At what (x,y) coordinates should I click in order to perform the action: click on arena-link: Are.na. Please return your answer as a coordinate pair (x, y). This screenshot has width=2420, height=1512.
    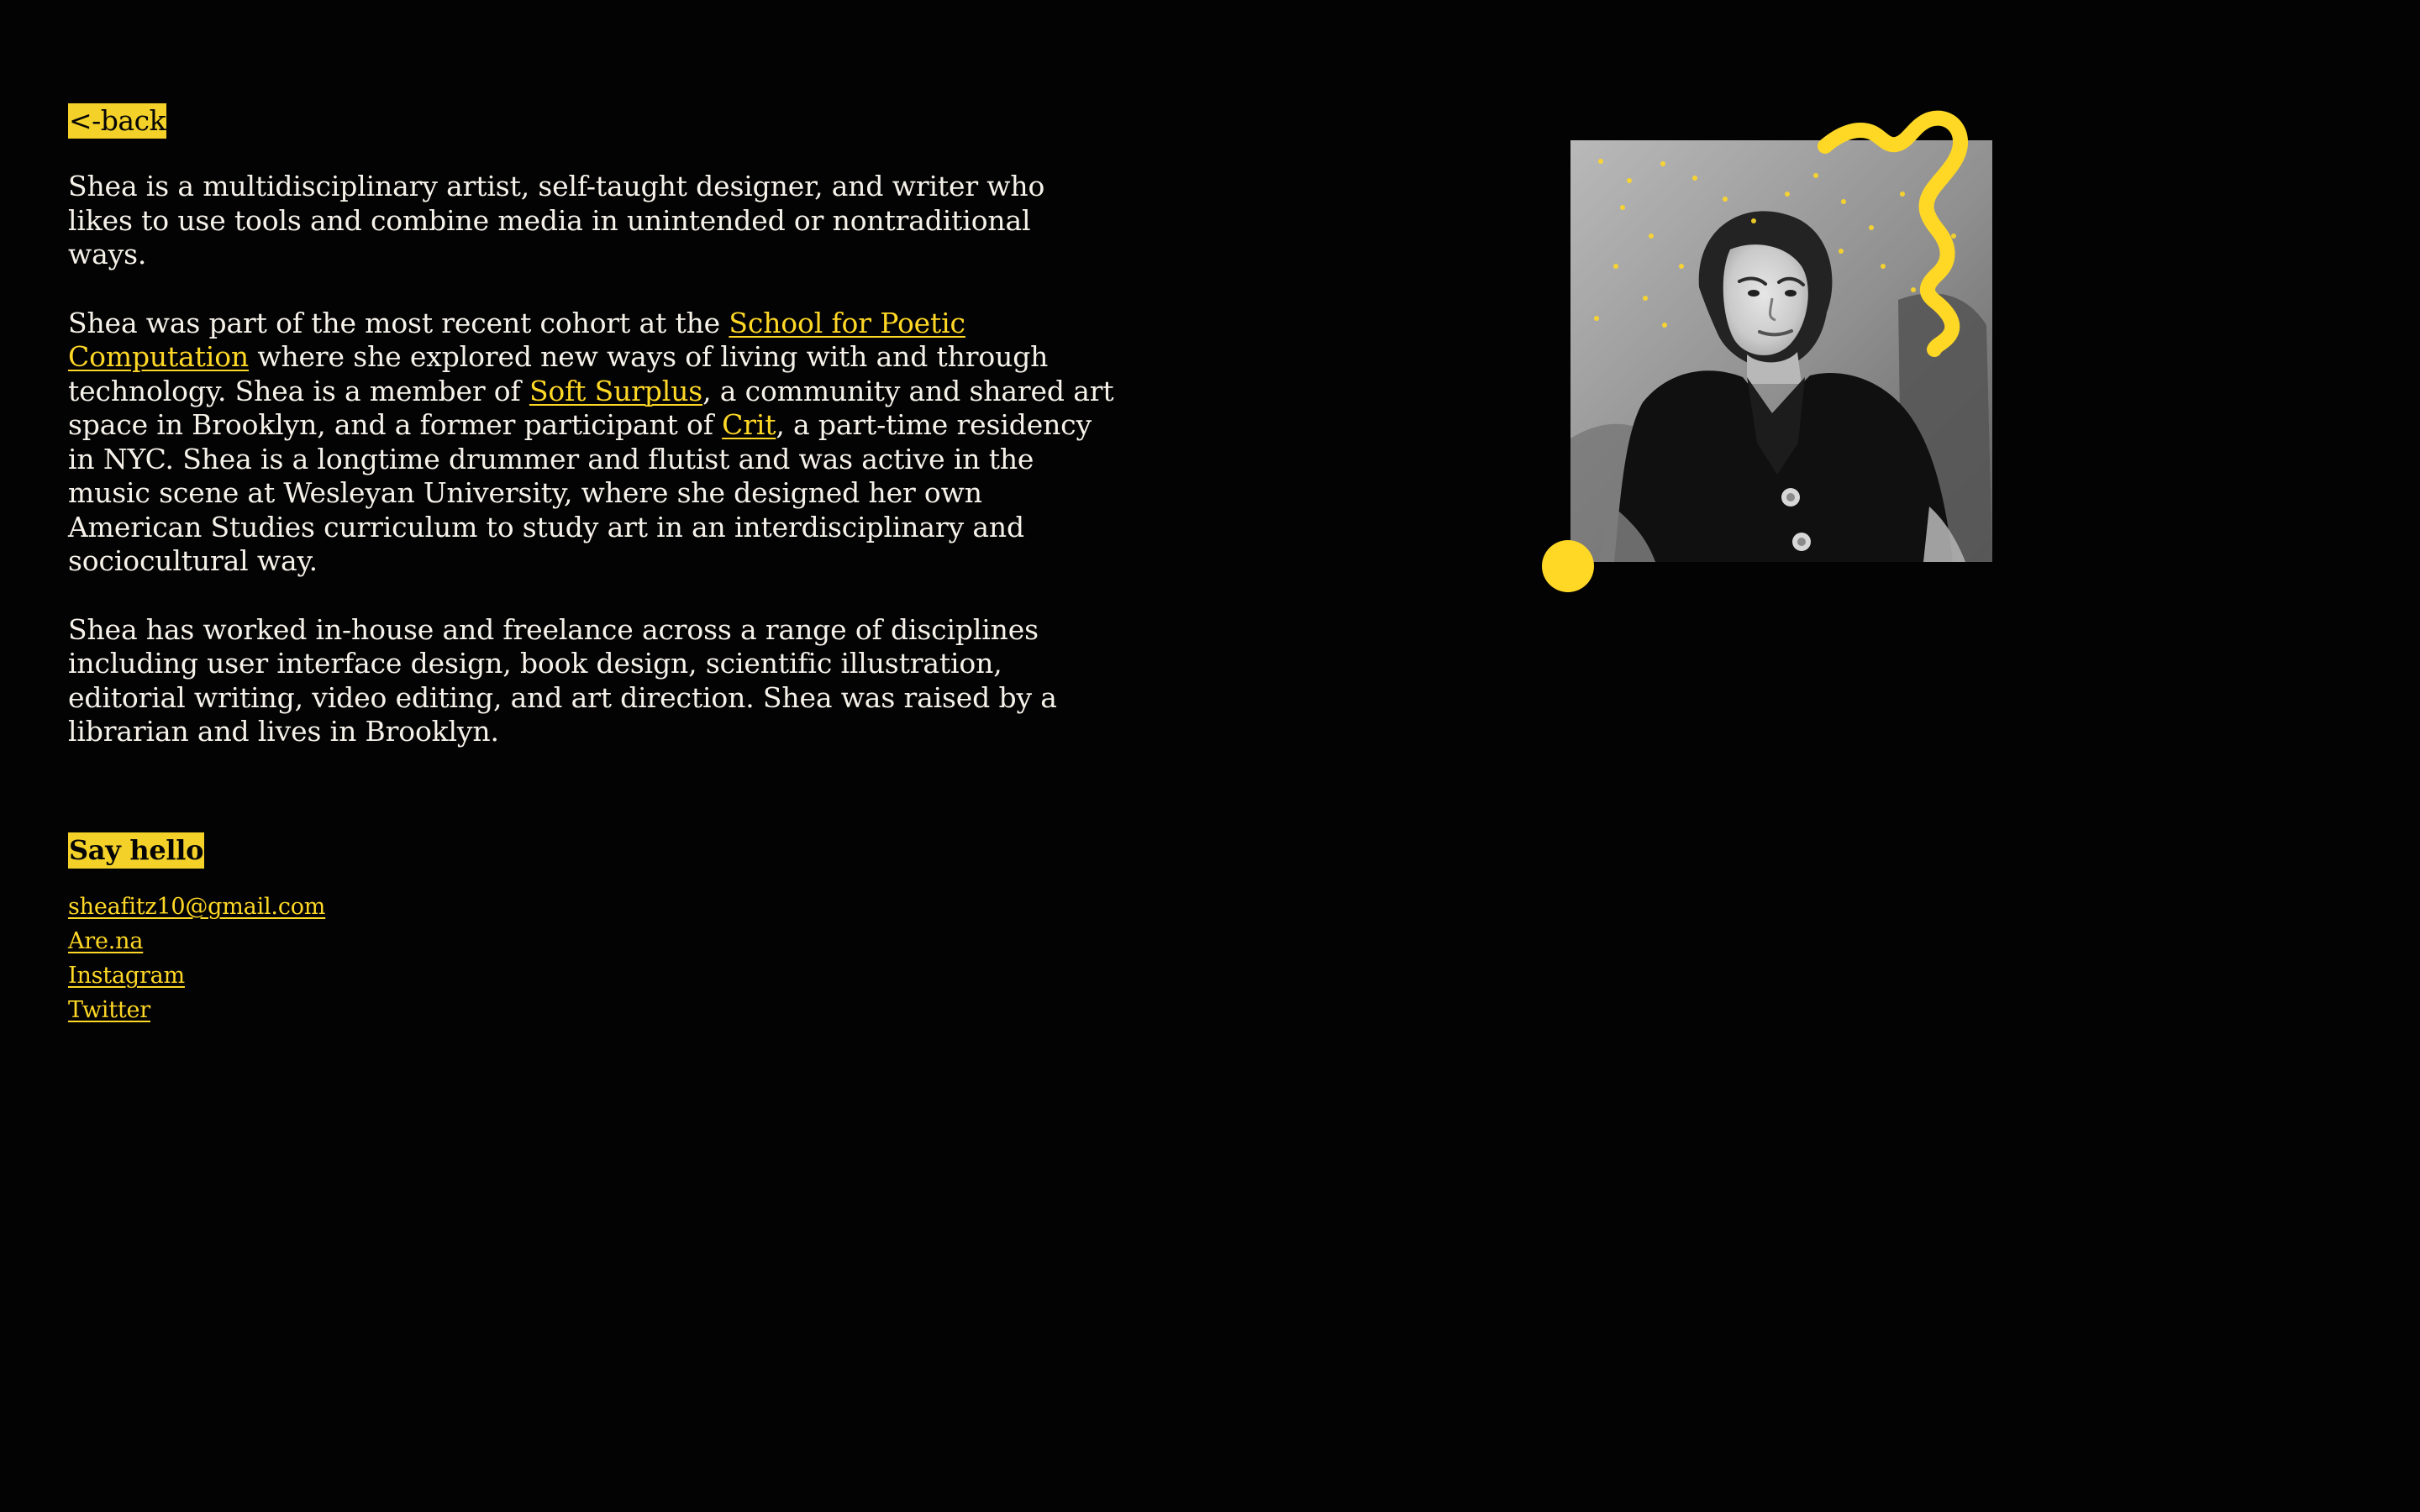
    Looking at the image, I should click on (105, 941).